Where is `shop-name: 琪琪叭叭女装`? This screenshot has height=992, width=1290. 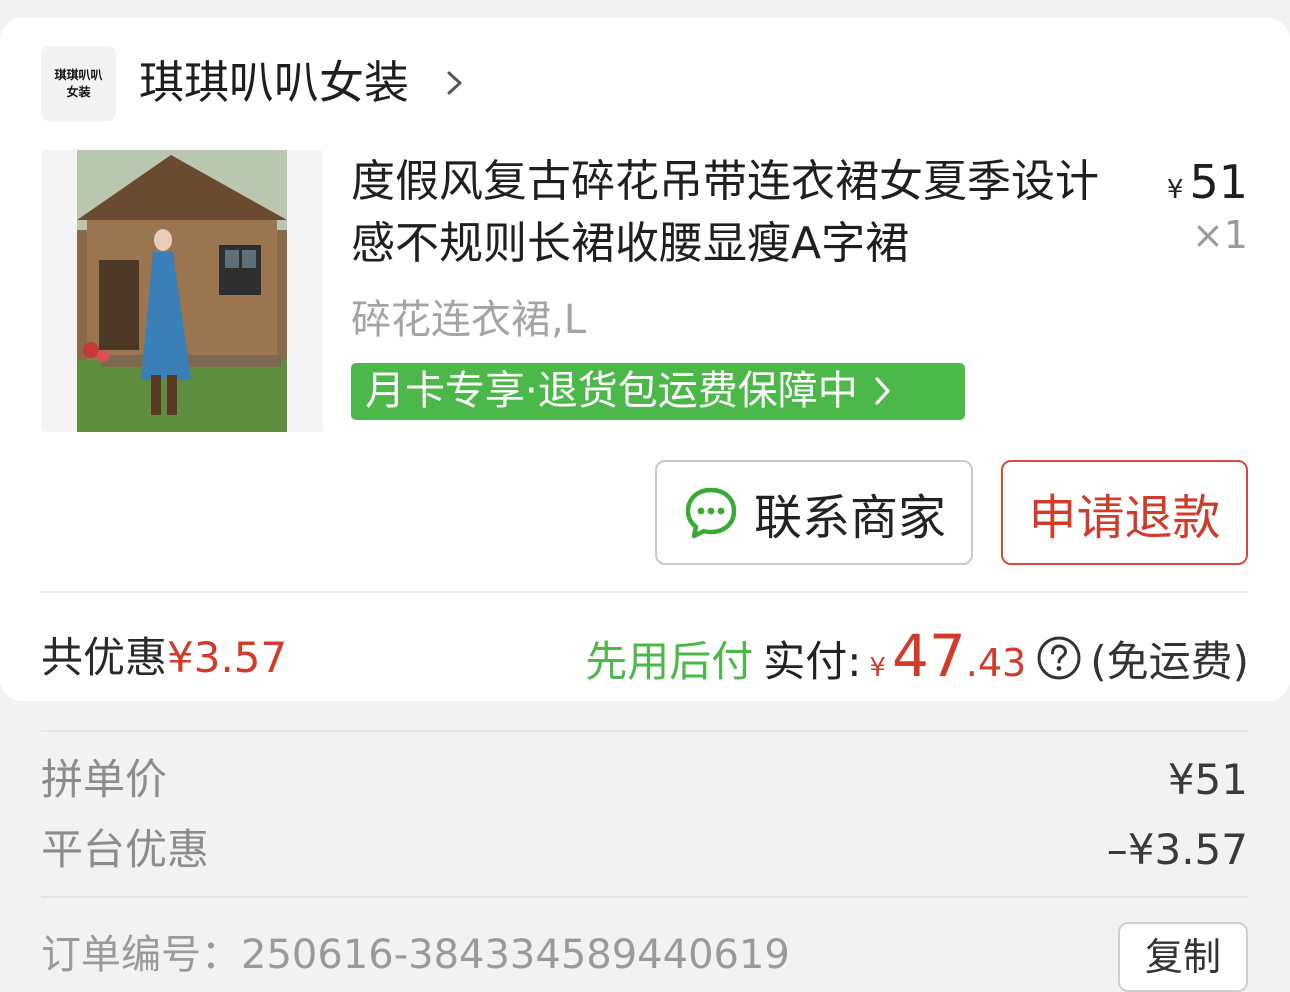
shop-name: 琪琪叭叭女装 is located at coordinates (274, 83).